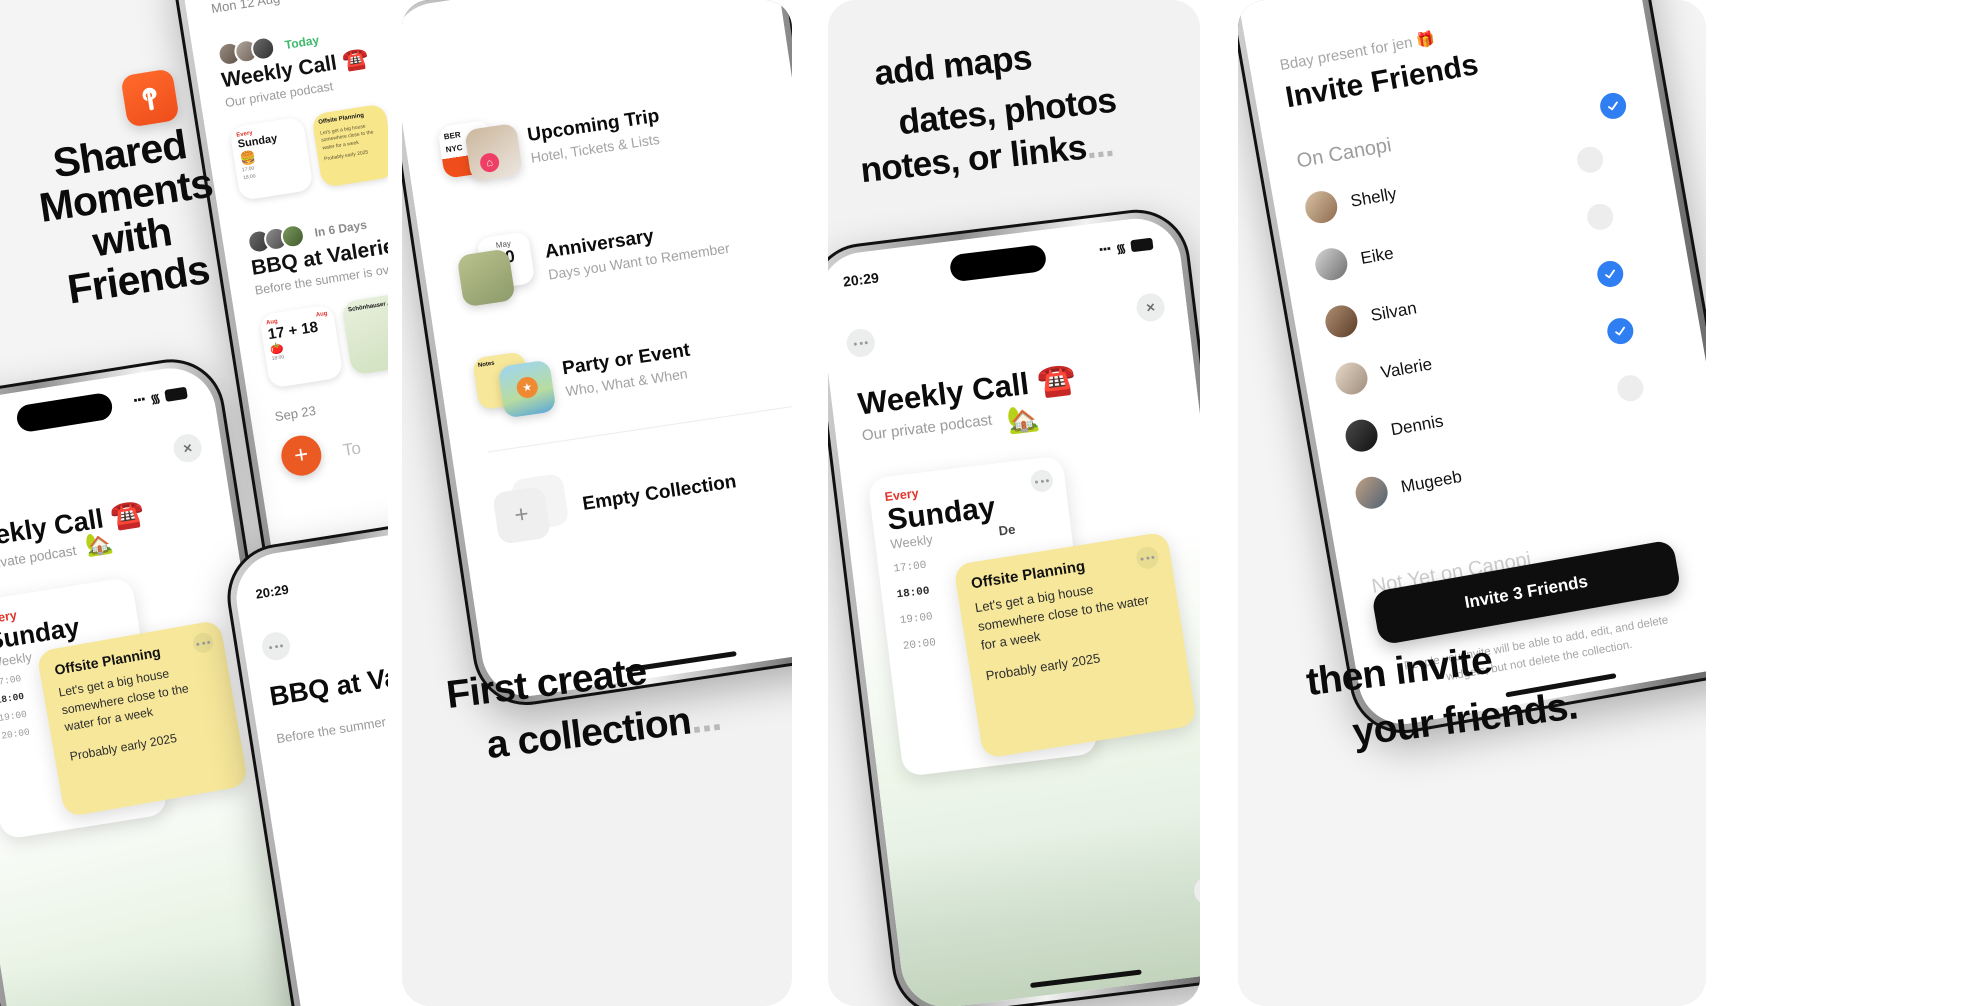 This screenshot has width=1968, height=1006. I want to click on hotel-photo-tile: ⌂, so click(494, 152).